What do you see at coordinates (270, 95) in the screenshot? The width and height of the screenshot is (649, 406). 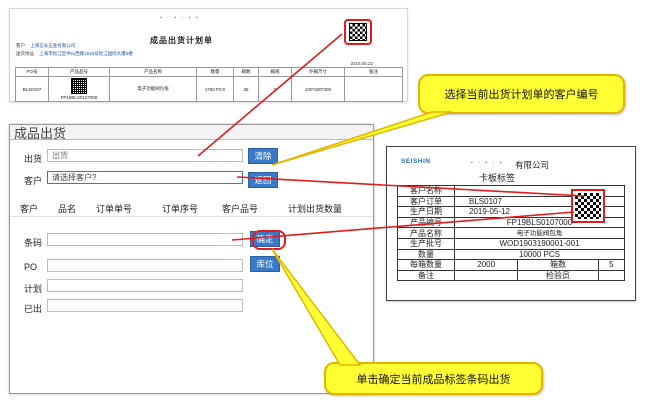 I see `pointer-line-plan-qr` at bounding box center [270, 95].